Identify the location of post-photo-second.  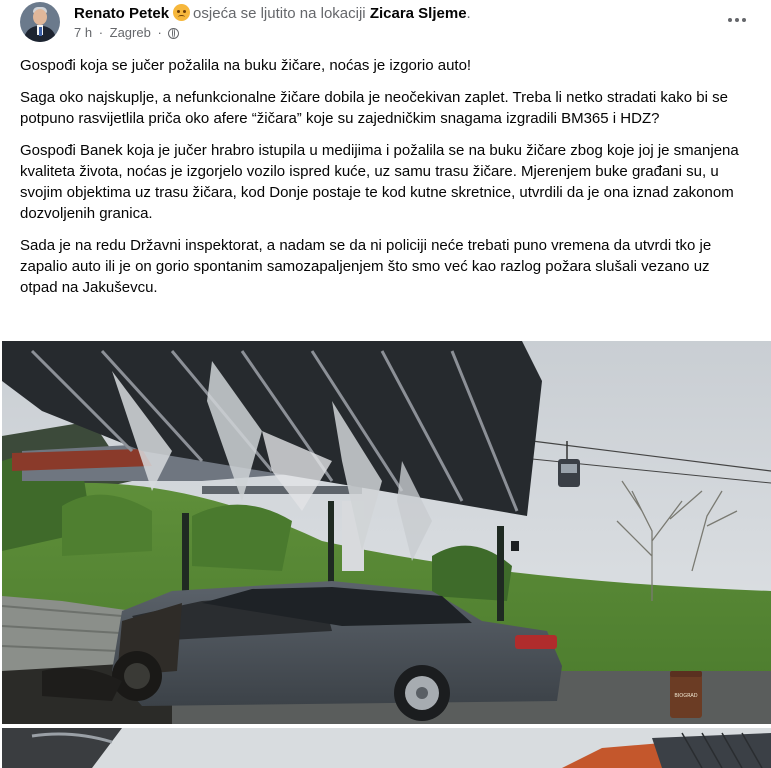
(386, 748).